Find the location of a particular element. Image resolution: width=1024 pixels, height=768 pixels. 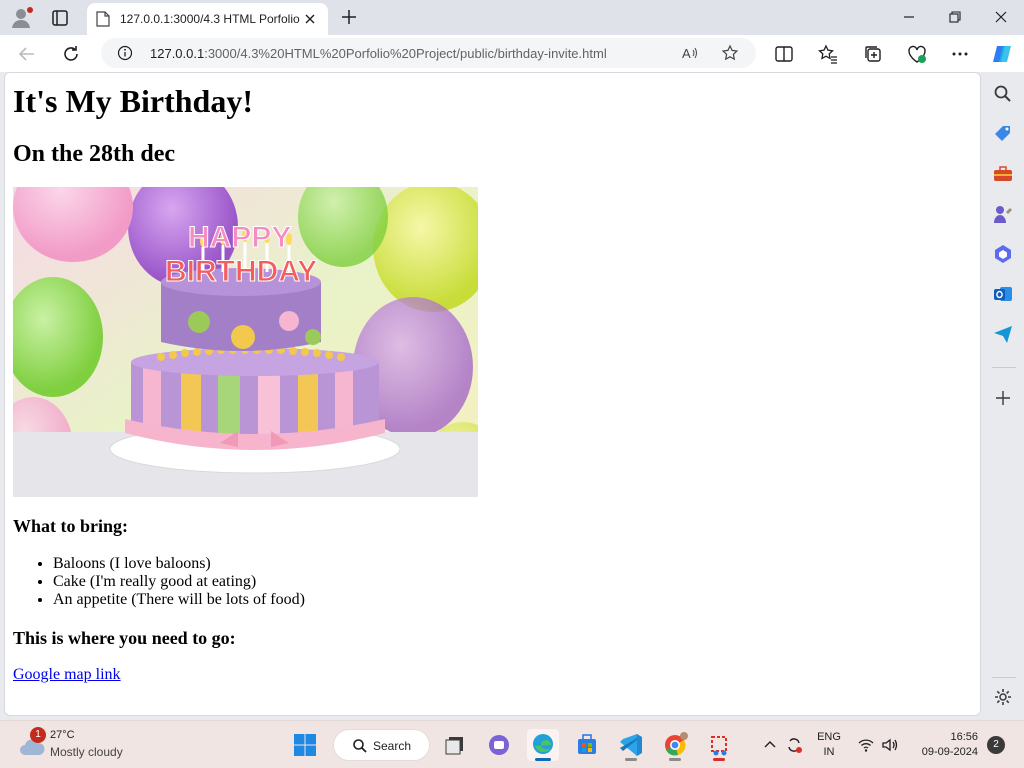

browser-titlebar: 127.0.0.1:3000/4.3 HTML Porfolio is located at coordinates (512, 17).